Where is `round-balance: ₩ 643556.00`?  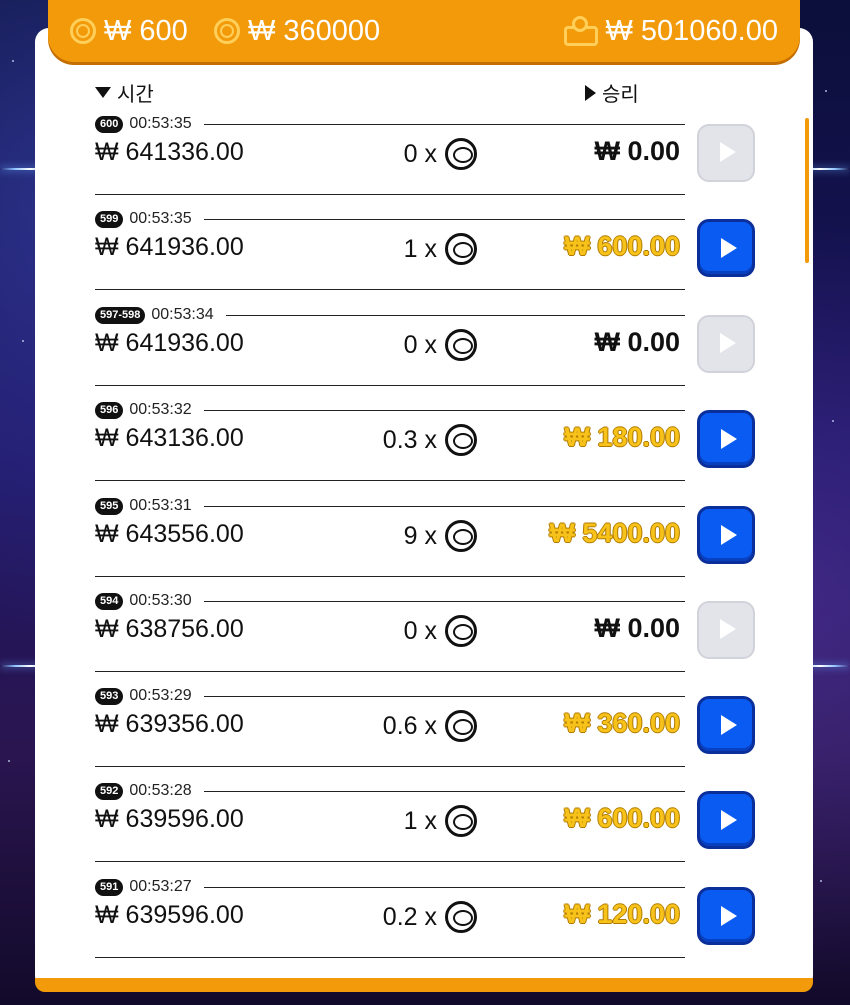
round-balance: ₩ 643556.00 is located at coordinates (169, 534).